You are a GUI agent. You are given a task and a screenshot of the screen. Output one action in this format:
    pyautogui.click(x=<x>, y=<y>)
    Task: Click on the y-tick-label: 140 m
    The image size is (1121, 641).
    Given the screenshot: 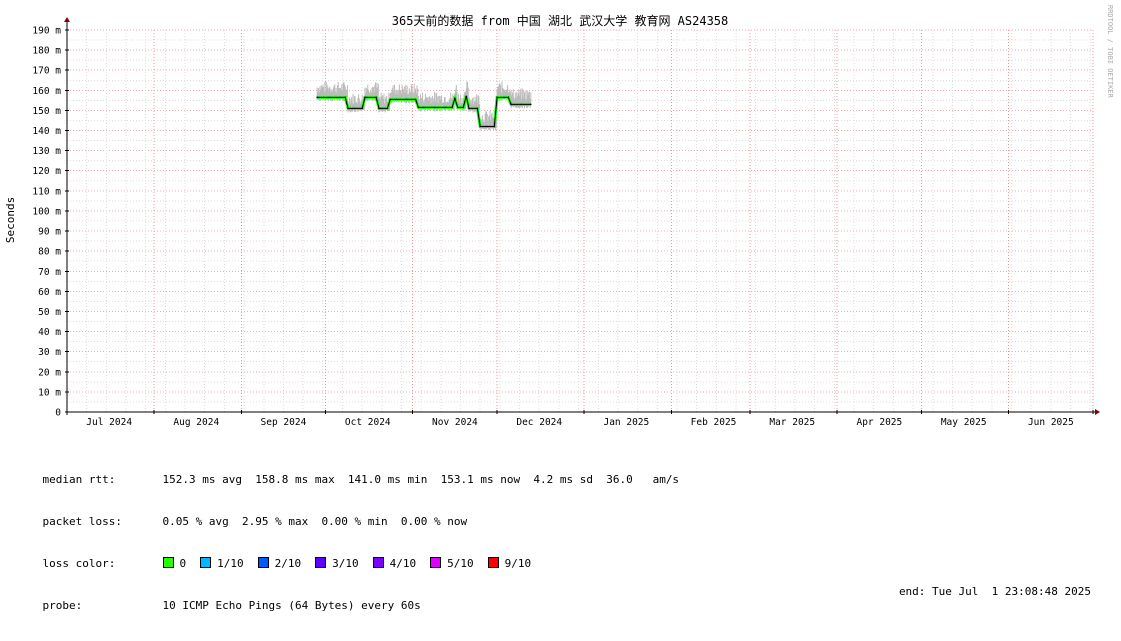 What is the action you would take?
    pyautogui.click(x=46, y=131)
    